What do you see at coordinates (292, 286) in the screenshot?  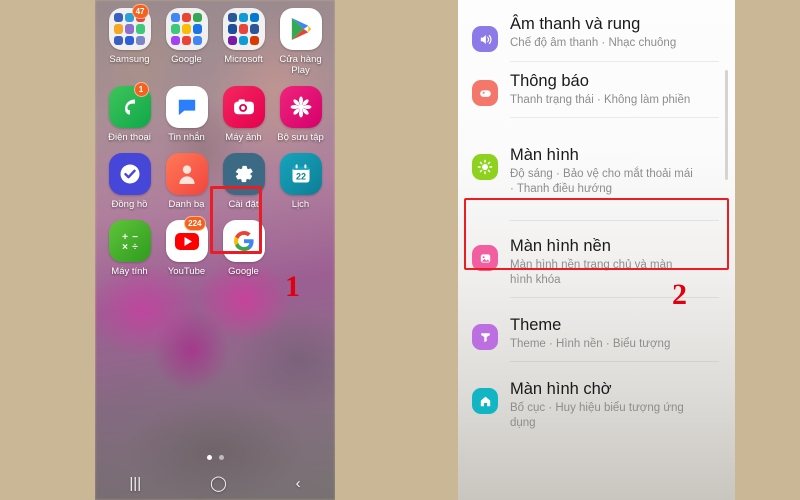 I see `step-1-annotation: 1` at bounding box center [292, 286].